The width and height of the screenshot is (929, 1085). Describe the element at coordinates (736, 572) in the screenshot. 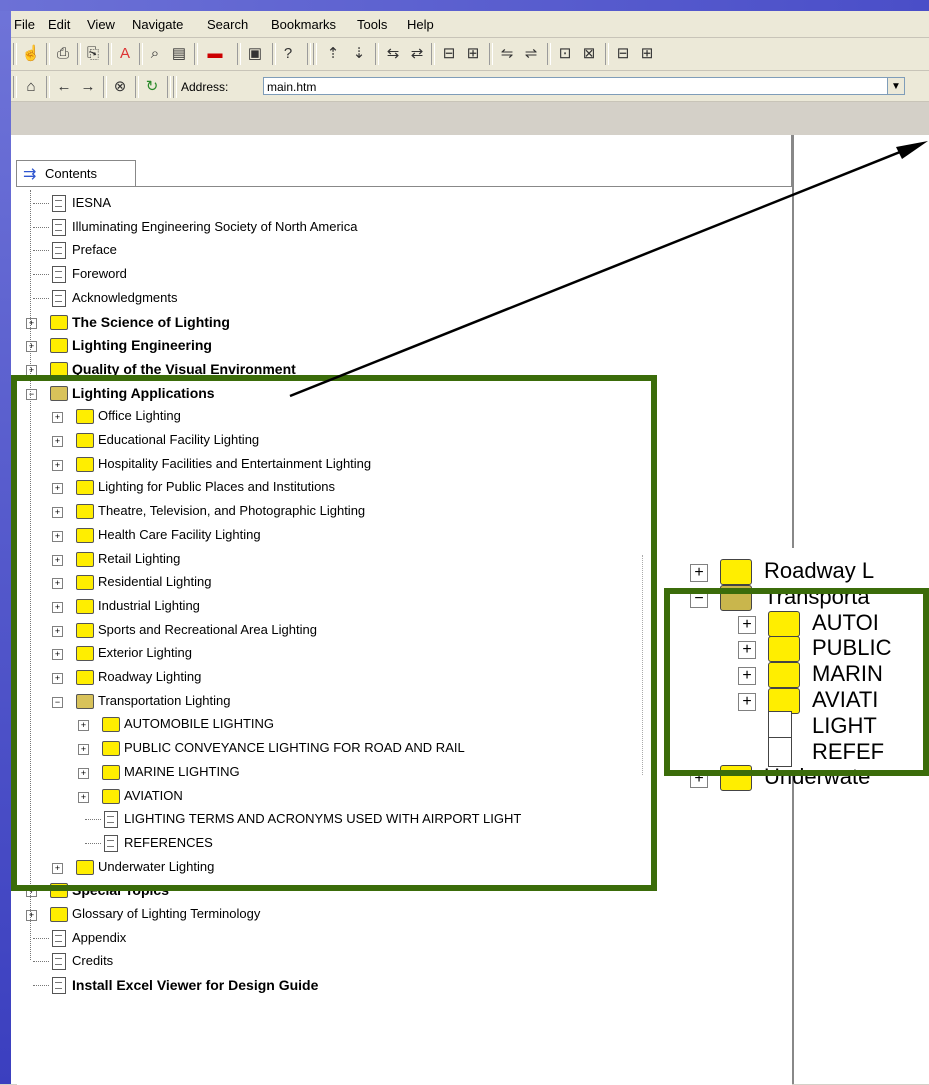

I see `folder-icon` at that location.